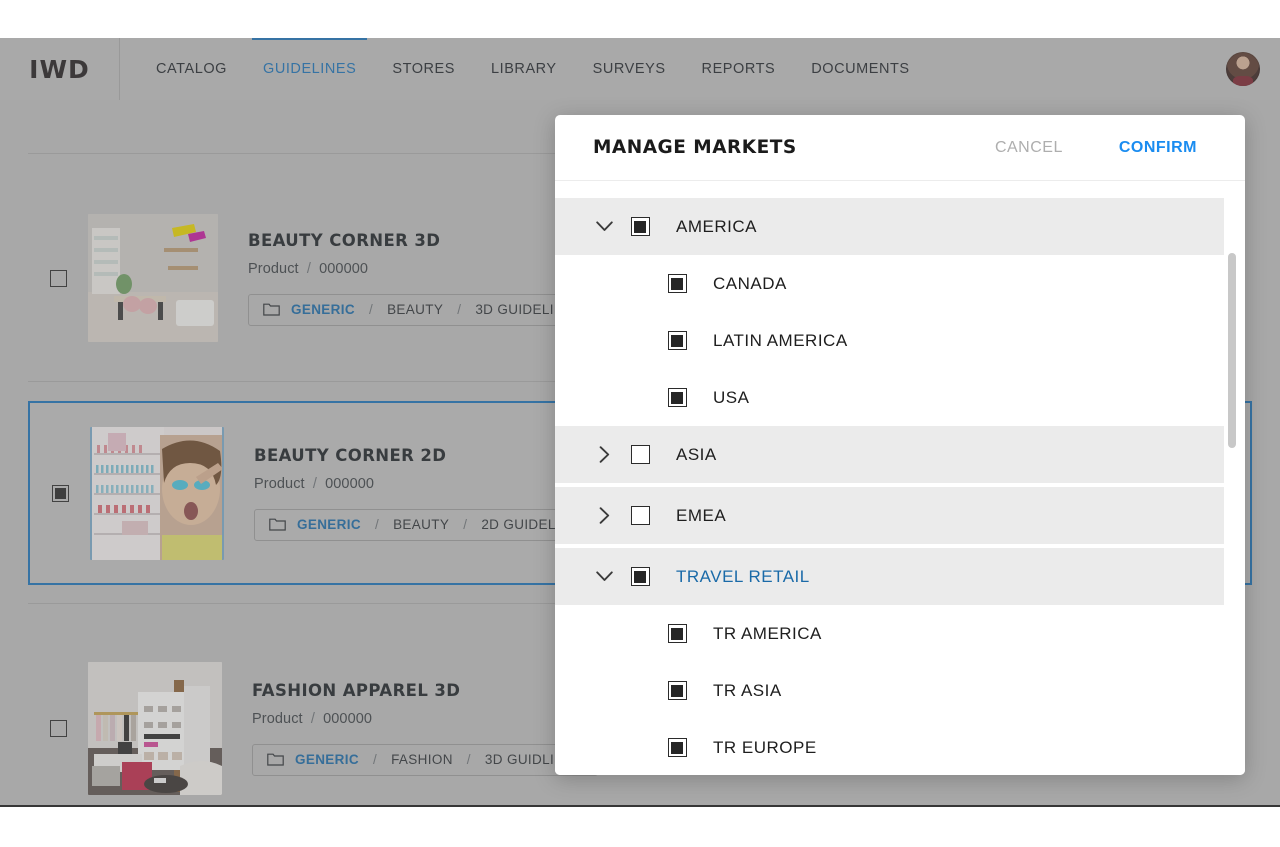 This screenshot has width=1280, height=847. I want to click on brand-logo-text: IWD, so click(59, 69).